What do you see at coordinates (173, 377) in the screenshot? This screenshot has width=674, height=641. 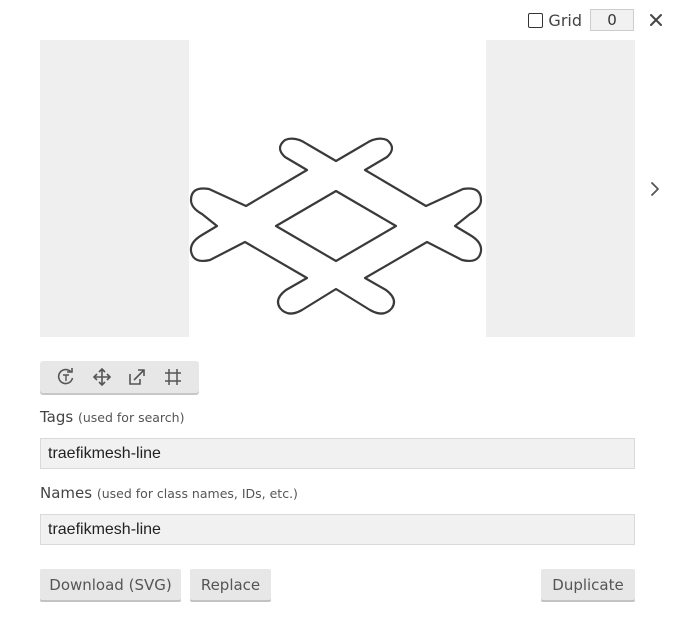 I see `crop-grid-icon` at bounding box center [173, 377].